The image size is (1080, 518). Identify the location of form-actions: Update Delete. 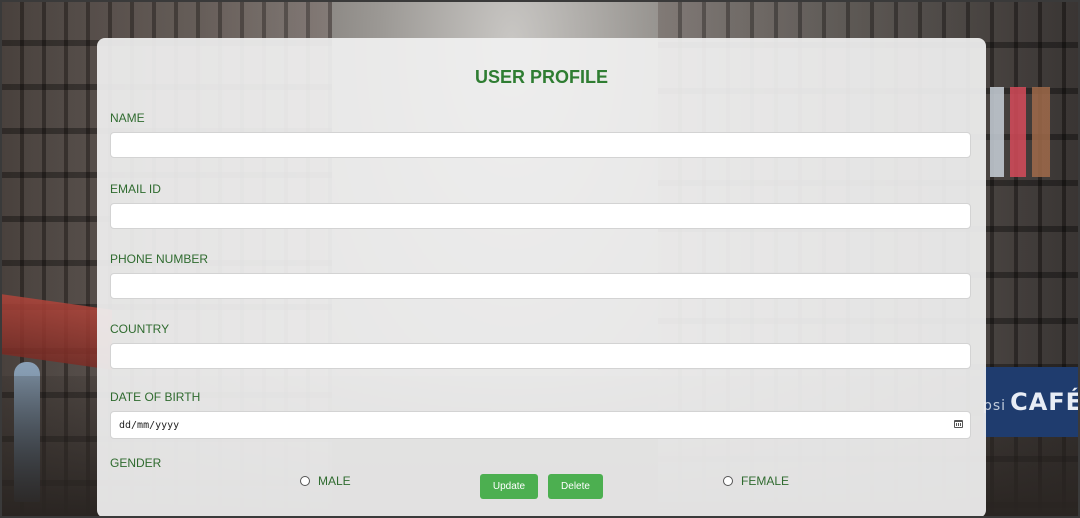
(541, 486).